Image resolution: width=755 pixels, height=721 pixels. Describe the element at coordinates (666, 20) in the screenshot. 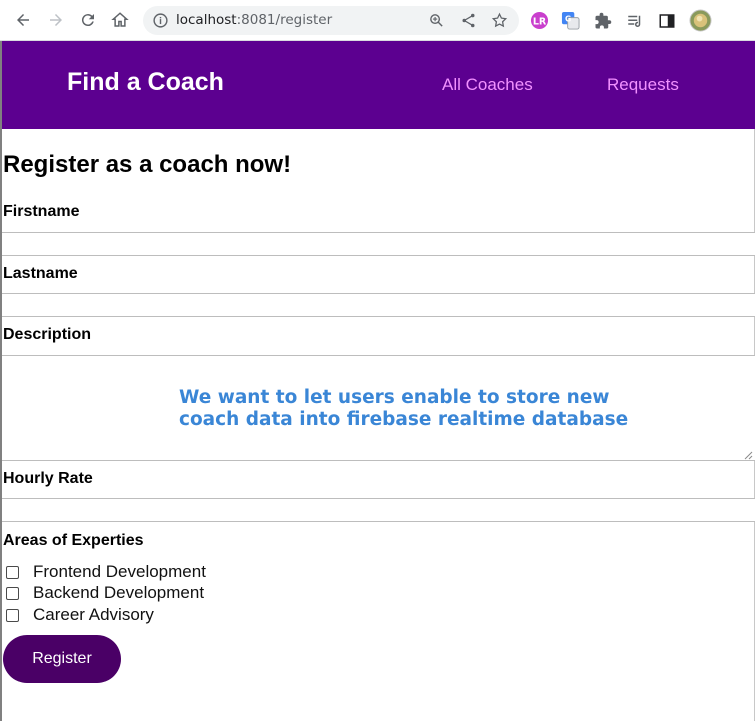

I see `side-panel-icon` at that location.